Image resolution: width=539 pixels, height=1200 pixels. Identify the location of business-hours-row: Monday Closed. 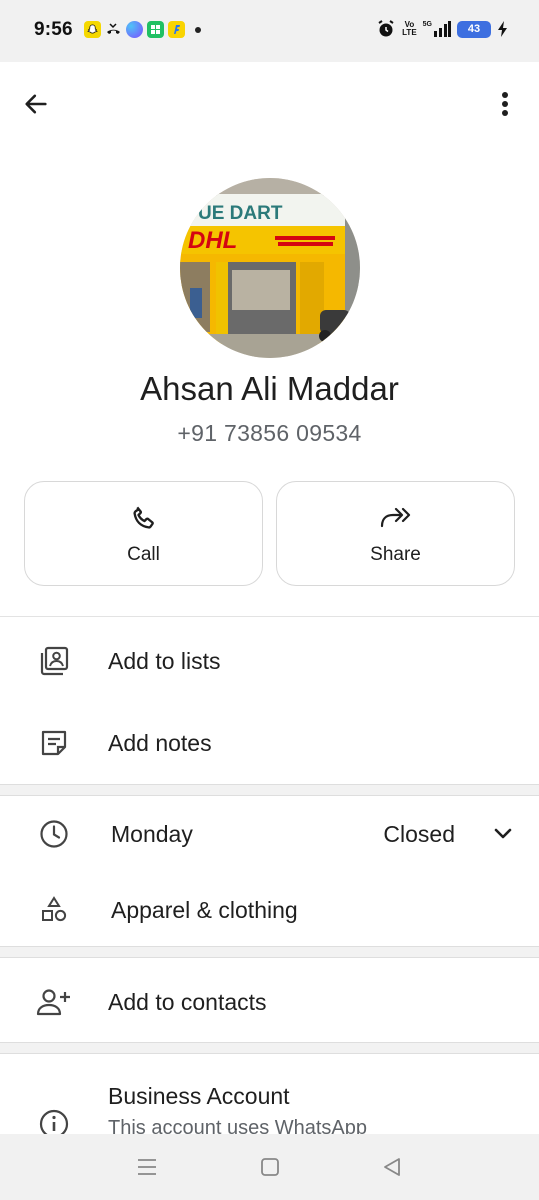
(269, 834).